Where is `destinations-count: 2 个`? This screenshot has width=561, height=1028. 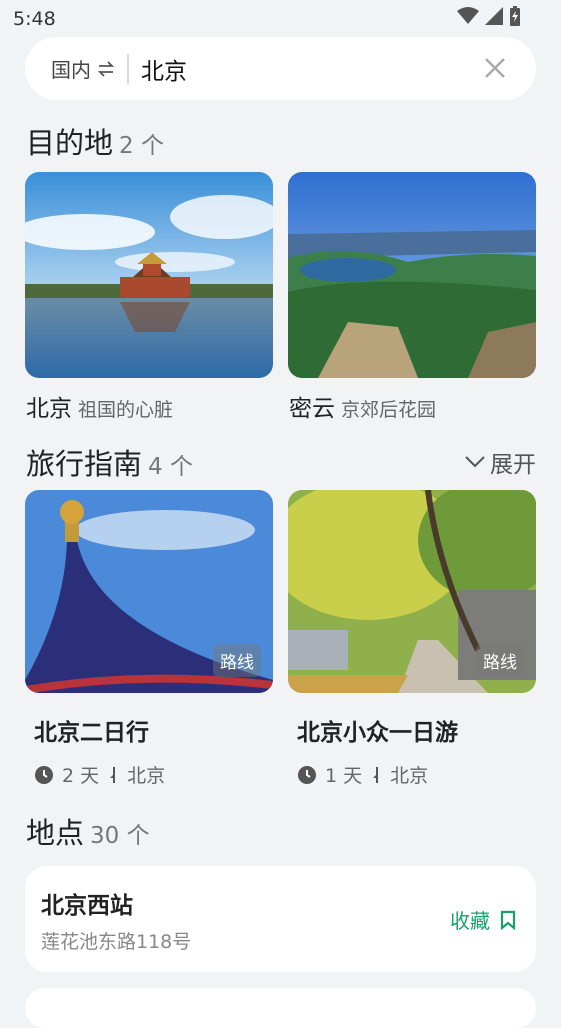
destinations-count: 2 个 is located at coordinates (141, 146).